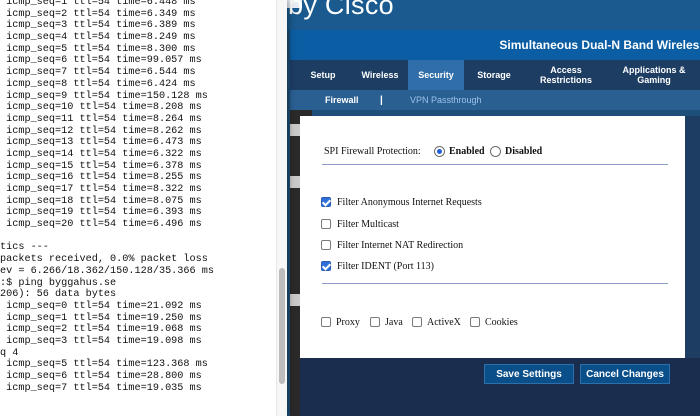  I want to click on activex-label: ActiveX, so click(444, 322).